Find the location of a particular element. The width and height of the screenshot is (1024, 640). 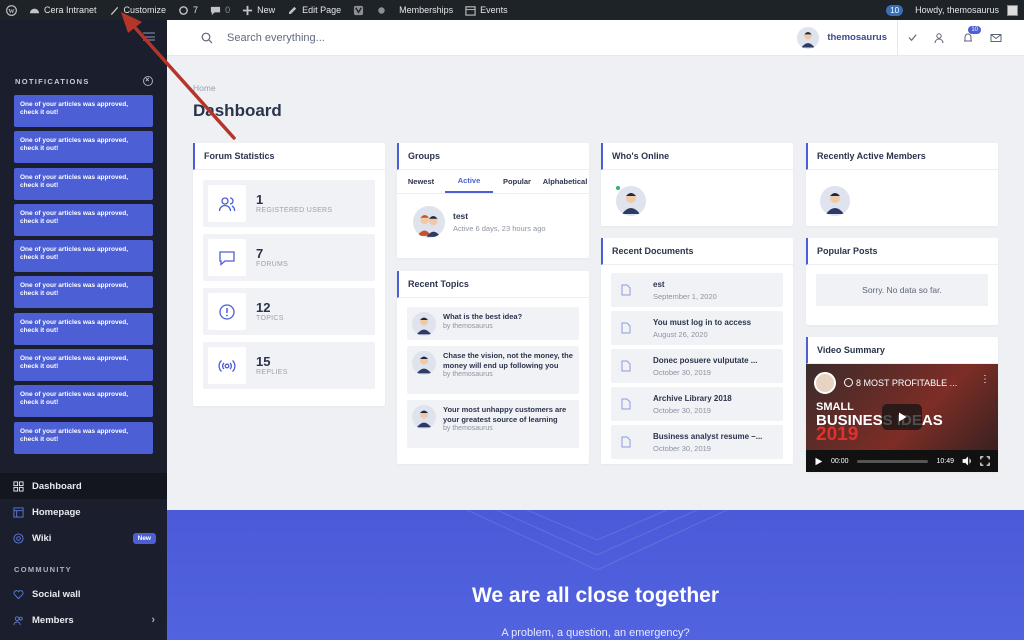

wordpress-icon: W is located at coordinates (11, 10).